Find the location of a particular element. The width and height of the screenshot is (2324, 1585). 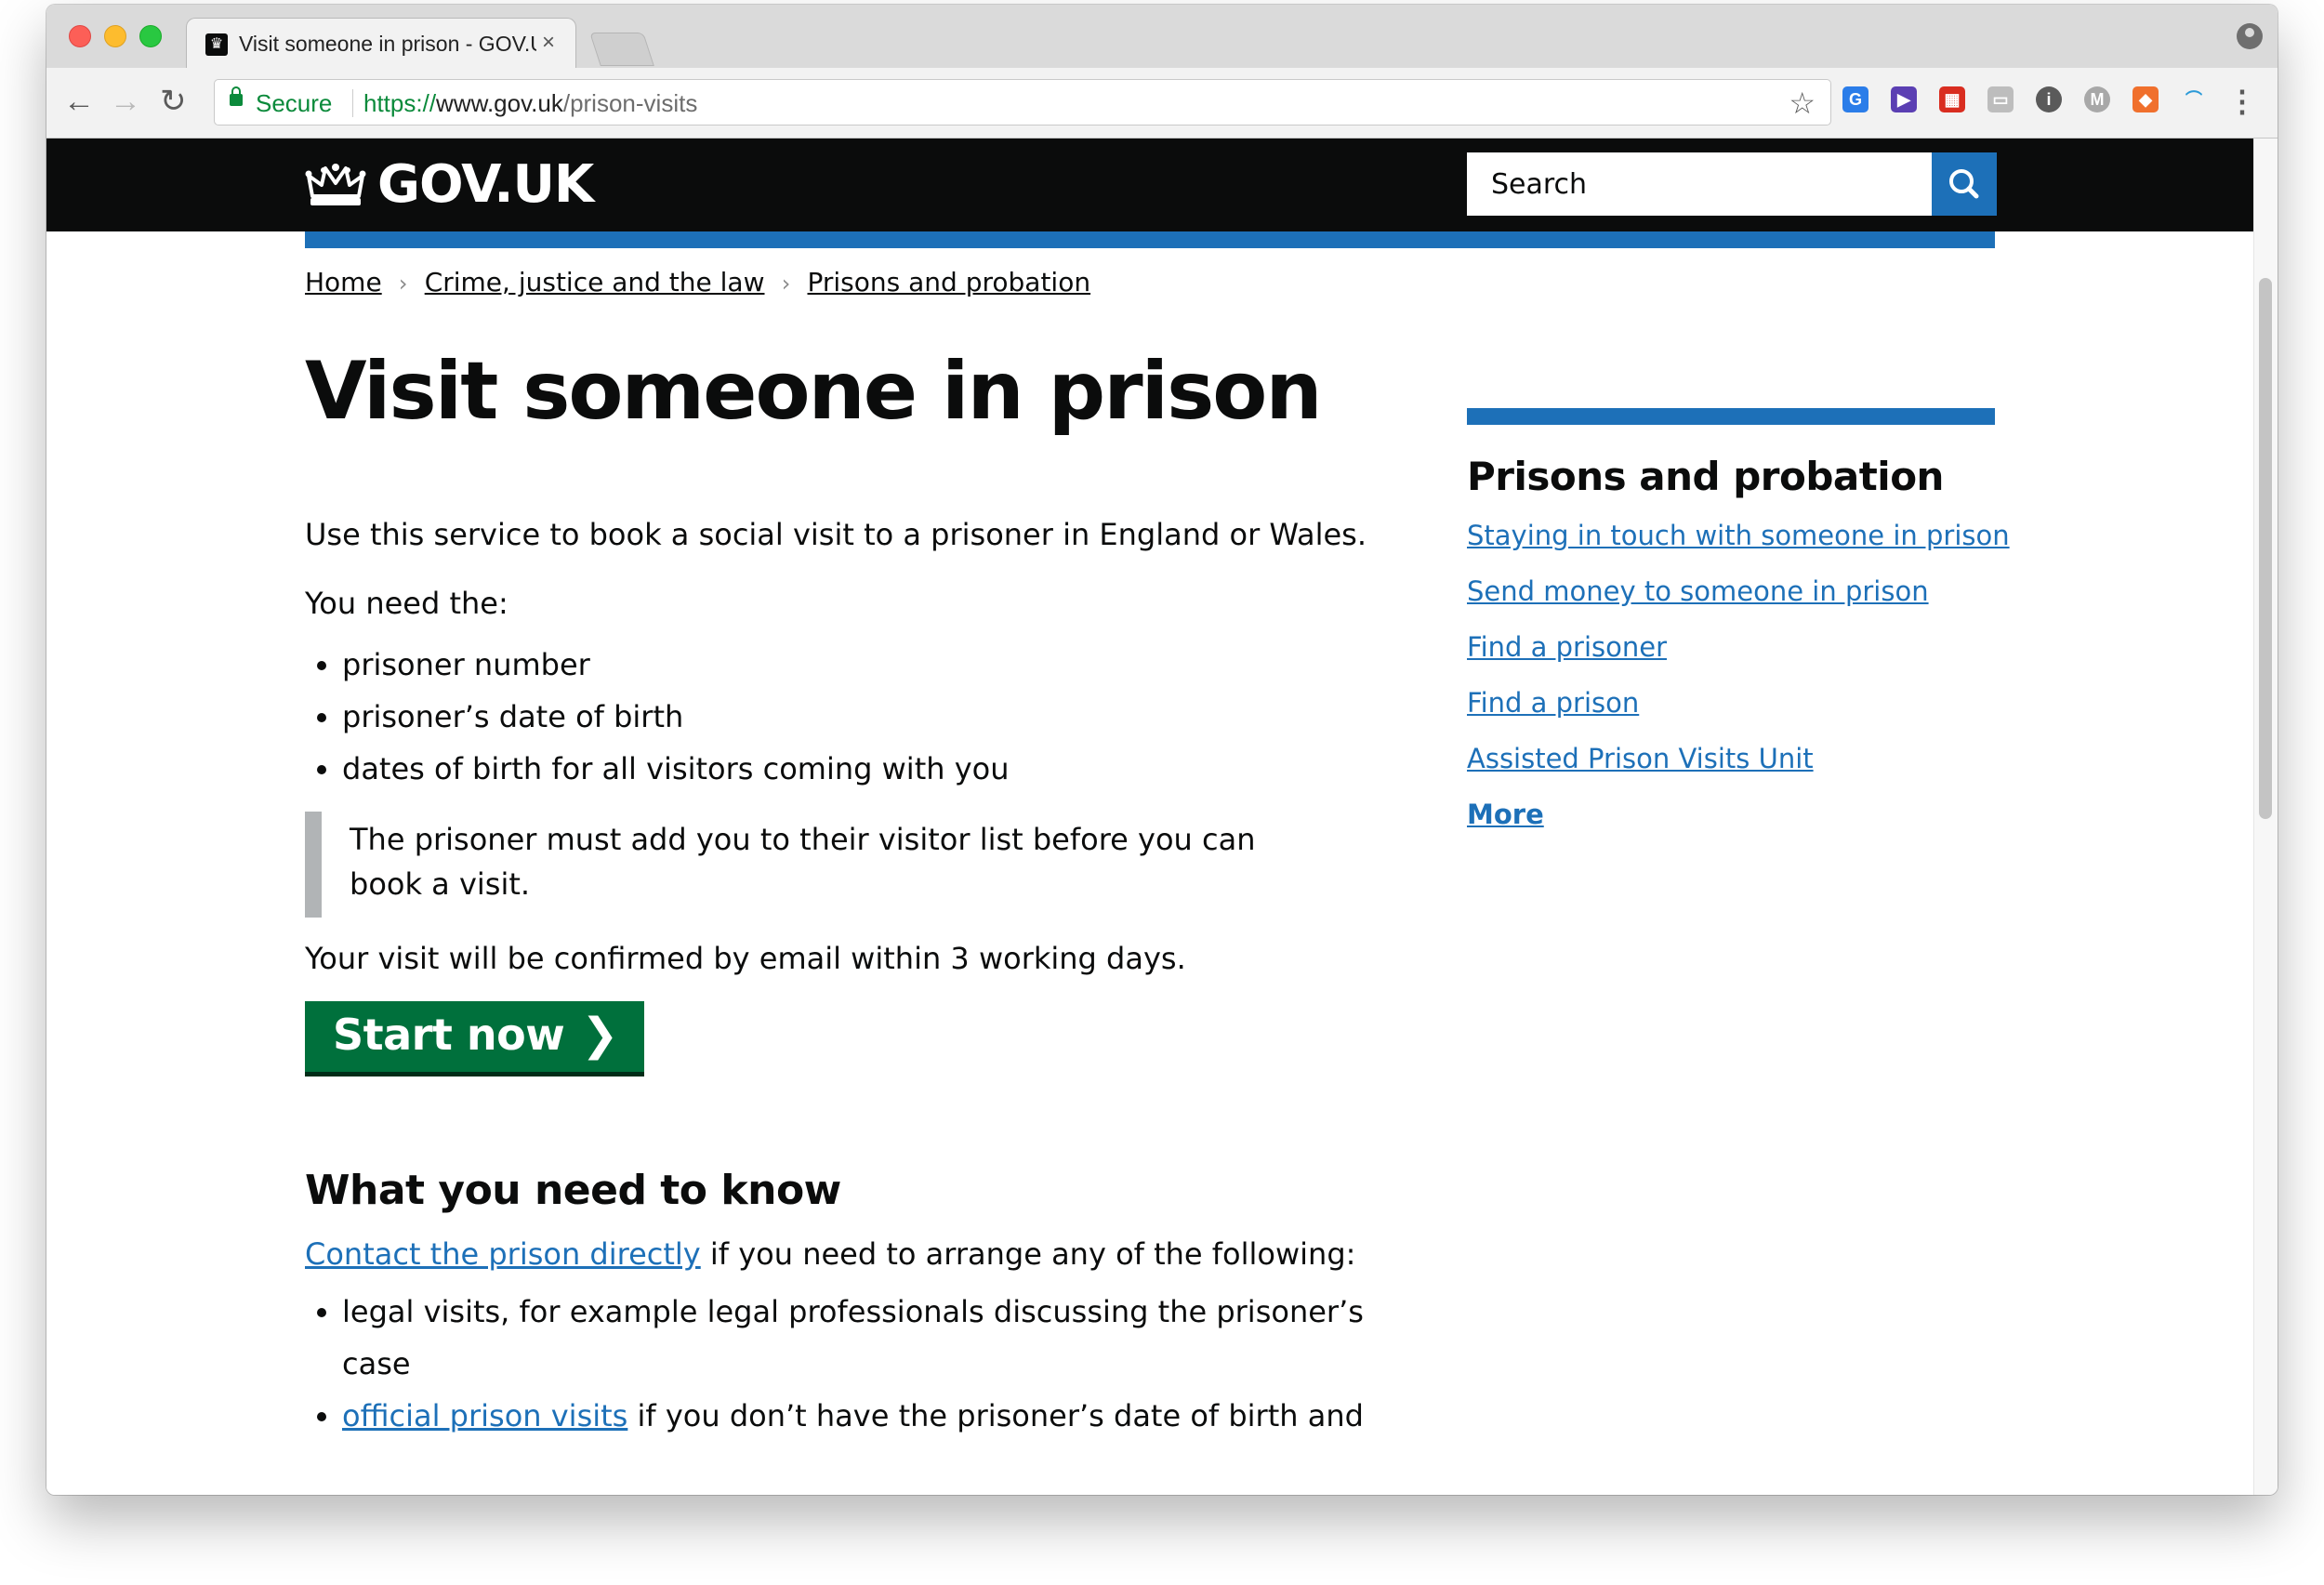

bookmark-star-icon: ☆ is located at coordinates (1802, 103).